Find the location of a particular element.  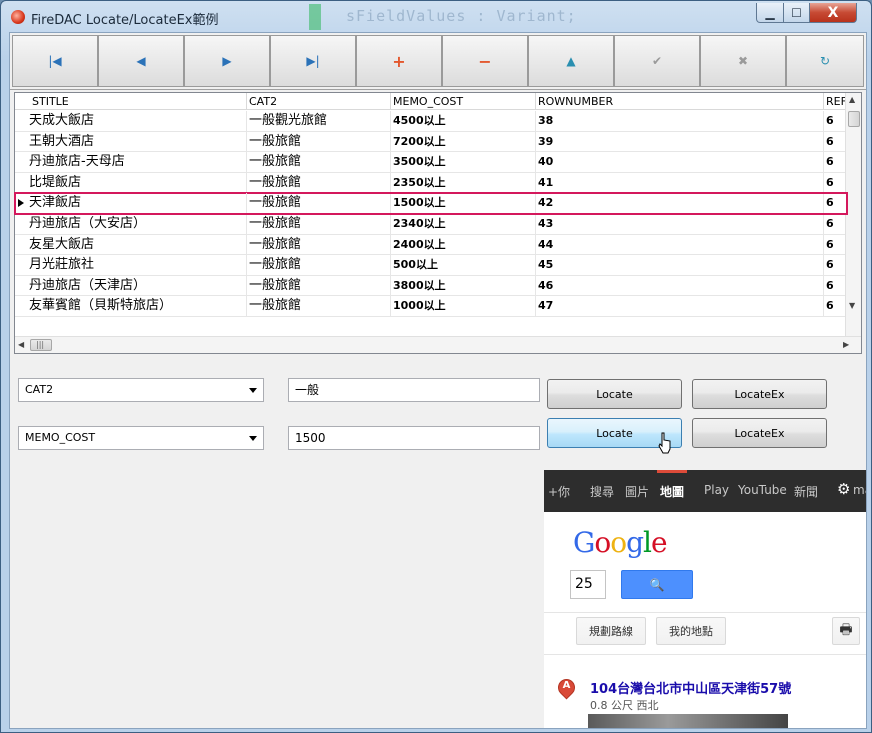

table-cell: 2350以上 is located at coordinates (463, 182).